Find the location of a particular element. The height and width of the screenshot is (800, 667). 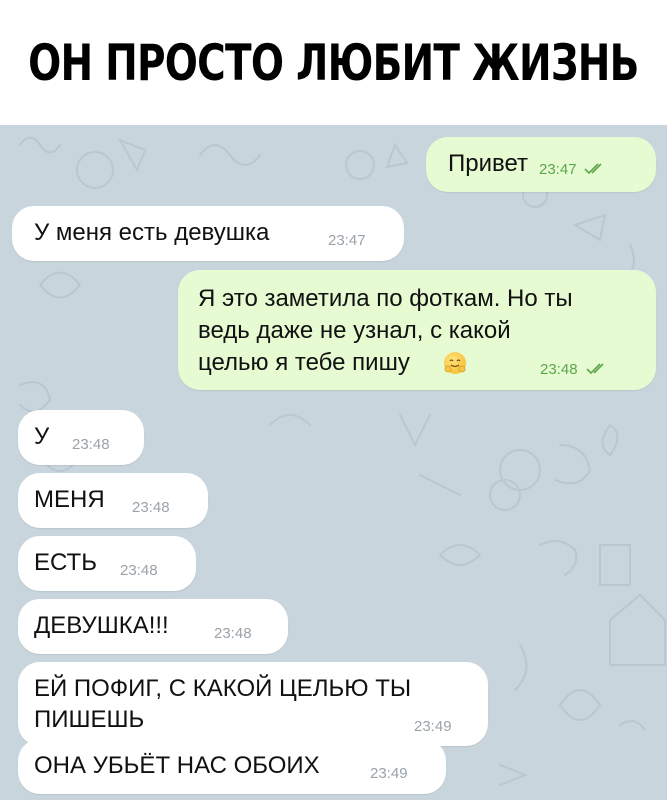

message-text: ОНА УБЬЁТ НАС ОБОИХ is located at coordinates (177, 765).